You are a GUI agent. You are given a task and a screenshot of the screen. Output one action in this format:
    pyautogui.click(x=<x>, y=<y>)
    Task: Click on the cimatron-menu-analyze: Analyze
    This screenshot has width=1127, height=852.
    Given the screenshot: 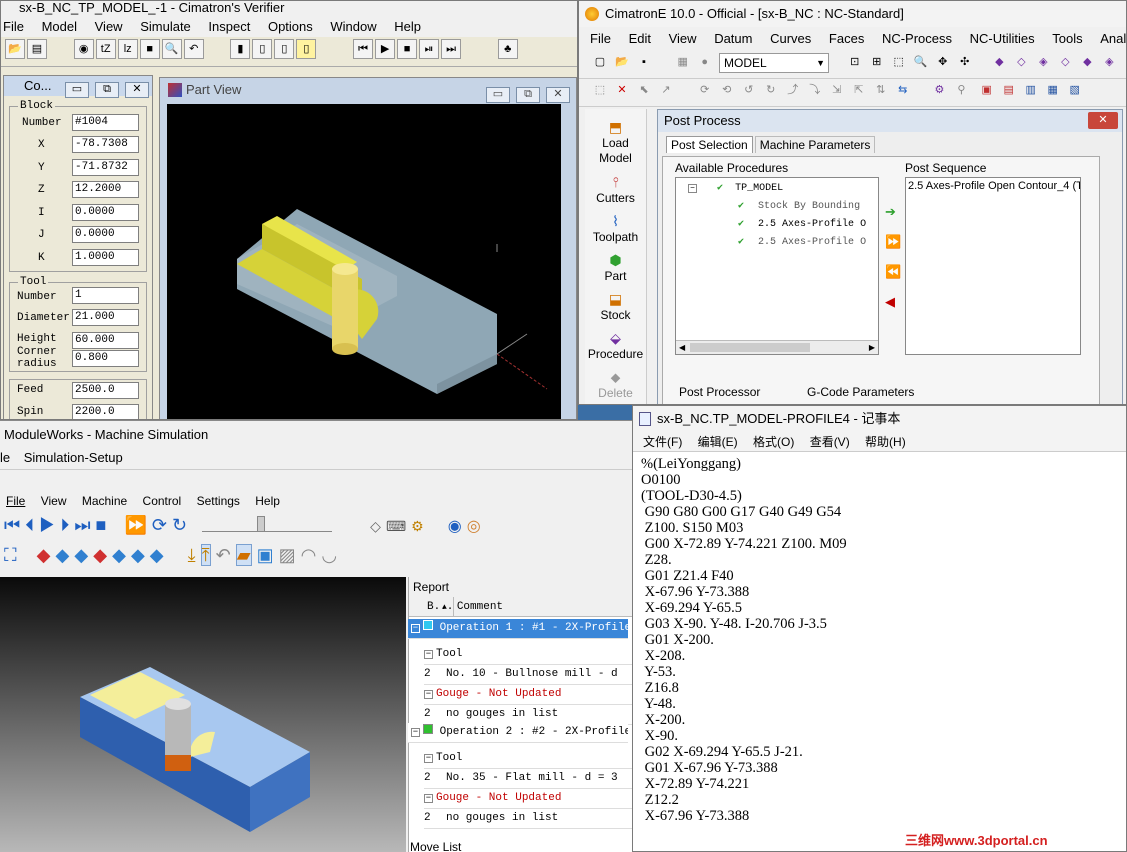 What is the action you would take?
    pyautogui.click(x=1113, y=38)
    